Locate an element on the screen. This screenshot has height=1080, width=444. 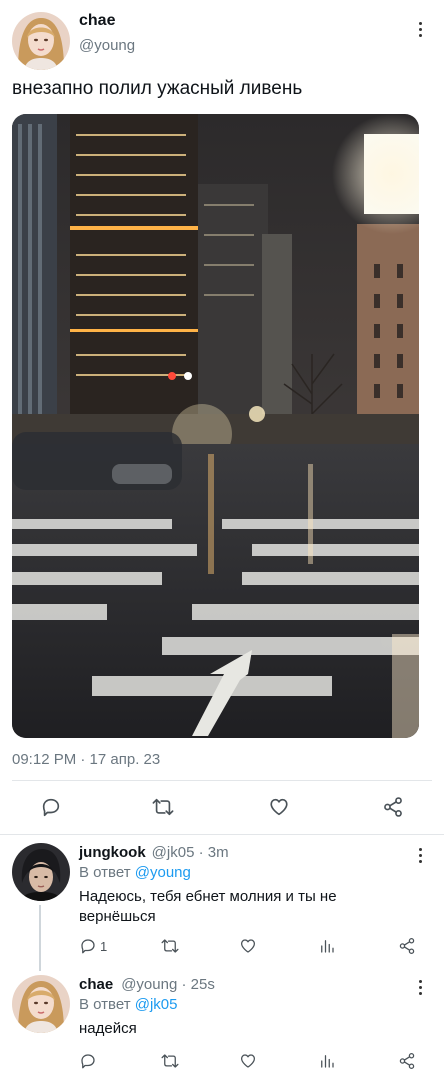
reply-mention-link: @jk05 is located at coordinates (156, 1004).